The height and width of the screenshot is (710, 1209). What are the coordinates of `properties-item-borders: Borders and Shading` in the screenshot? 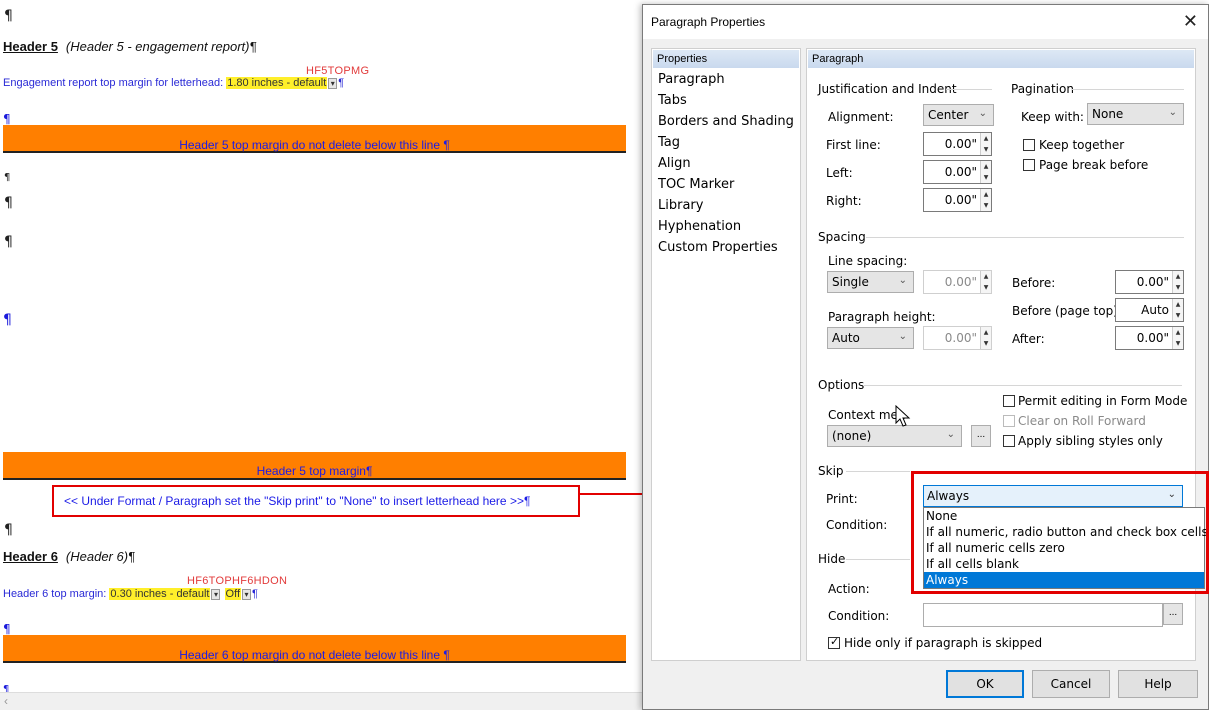 It's located at (726, 121).